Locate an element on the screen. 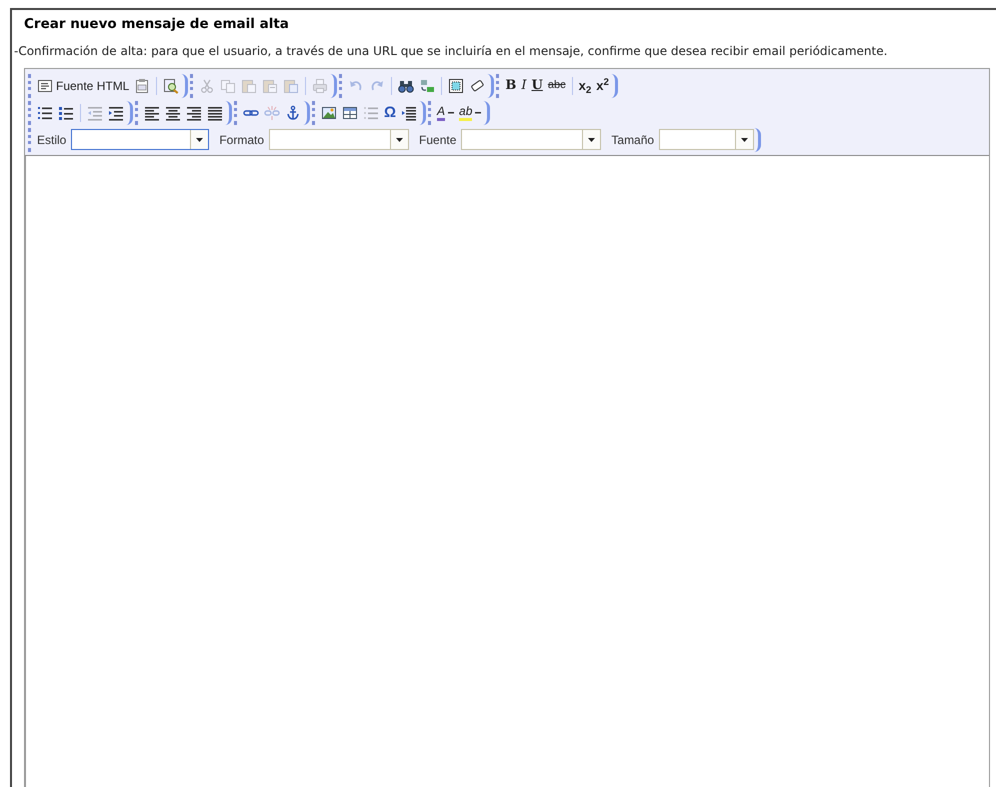  print-icon is located at coordinates (320, 86).